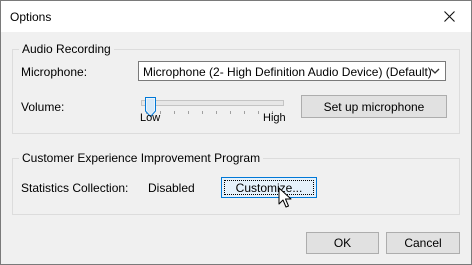 Image resolution: width=472 pixels, height=265 pixels. Describe the element at coordinates (43, 107) in the screenshot. I see `volume-label: Volume:` at that location.